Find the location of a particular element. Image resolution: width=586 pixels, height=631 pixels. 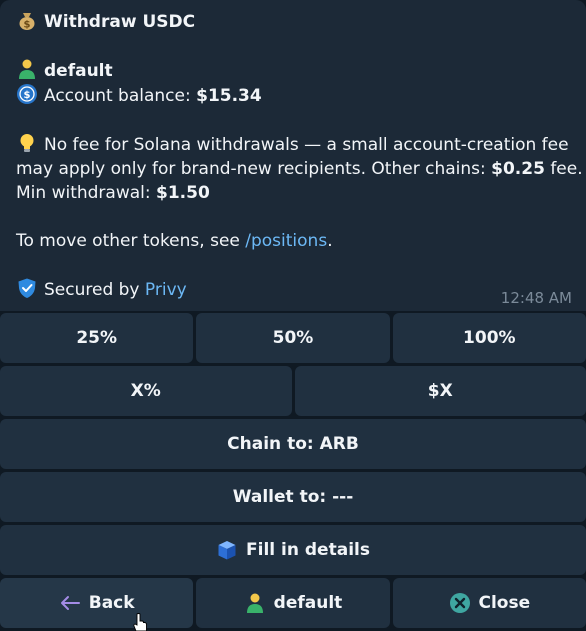

blue-box-icon is located at coordinates (227, 550).